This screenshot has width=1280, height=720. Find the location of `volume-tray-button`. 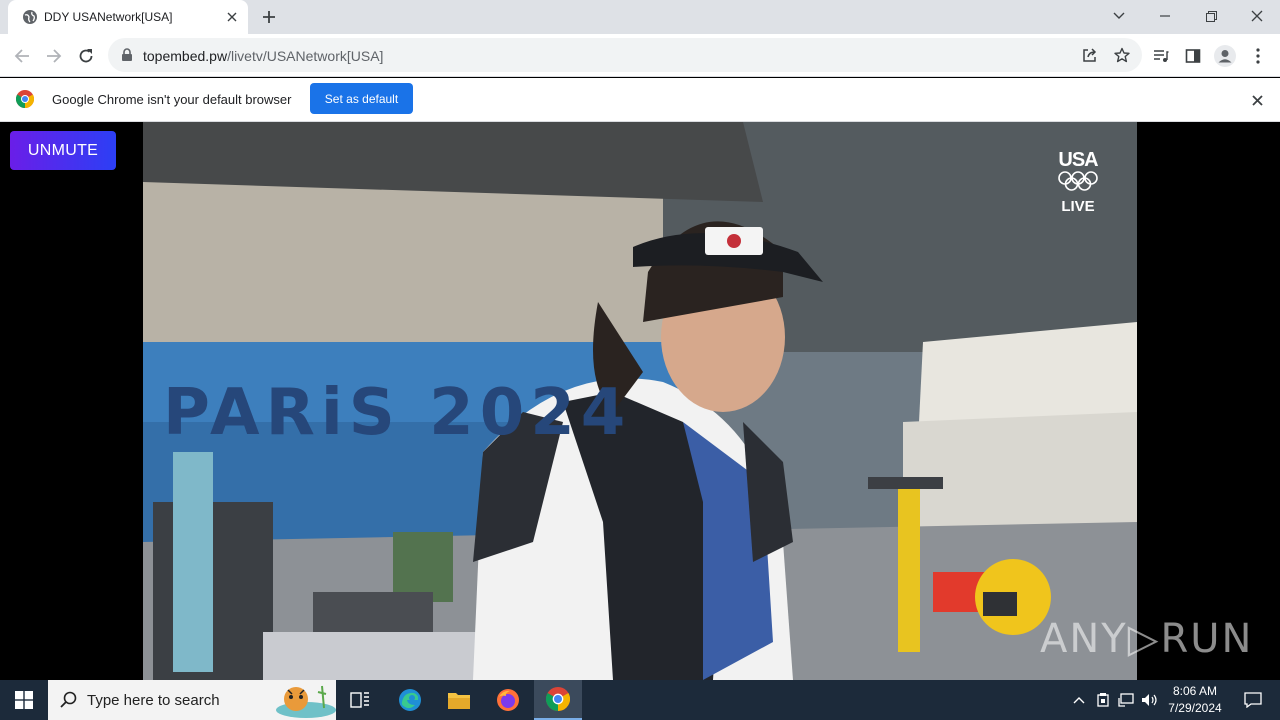

volume-tray-button is located at coordinates (1150, 700).